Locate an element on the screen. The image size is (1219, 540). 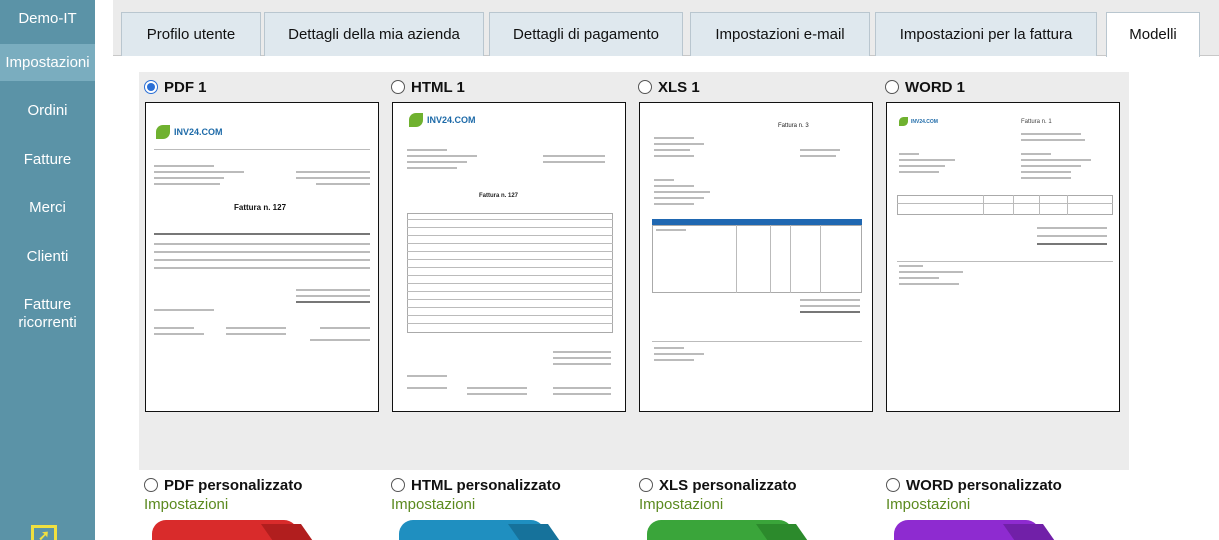
sidebar-item-clienti: Clienti is located at coordinates (47, 257).